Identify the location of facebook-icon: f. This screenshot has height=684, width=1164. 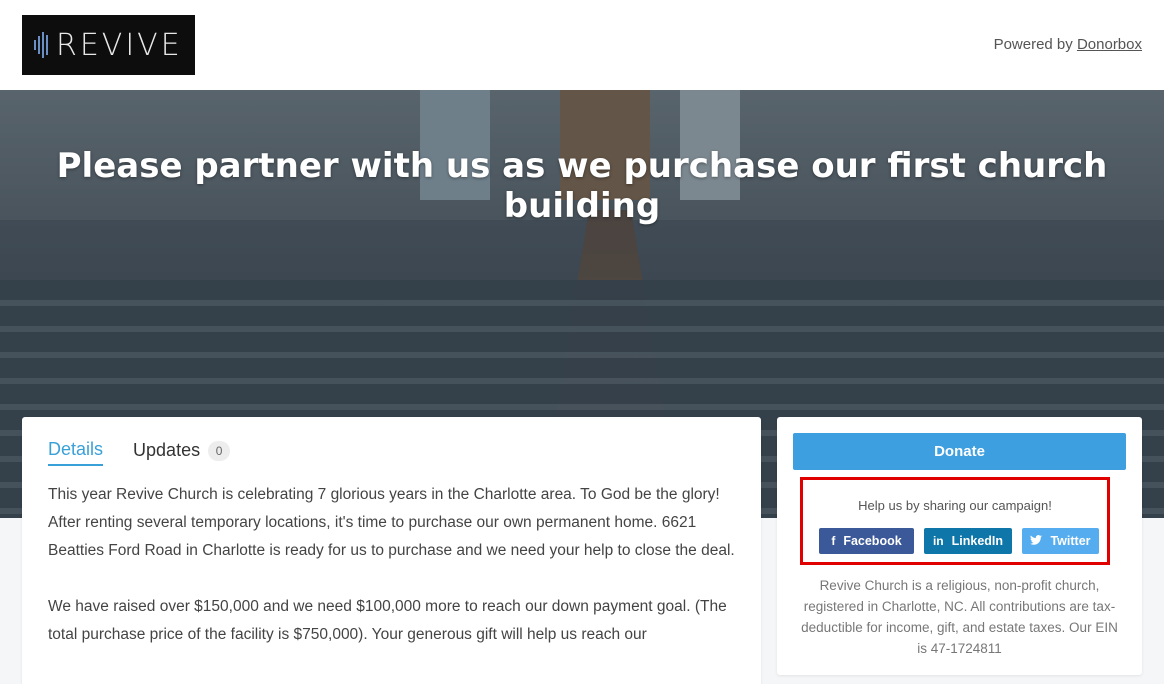
(833, 541).